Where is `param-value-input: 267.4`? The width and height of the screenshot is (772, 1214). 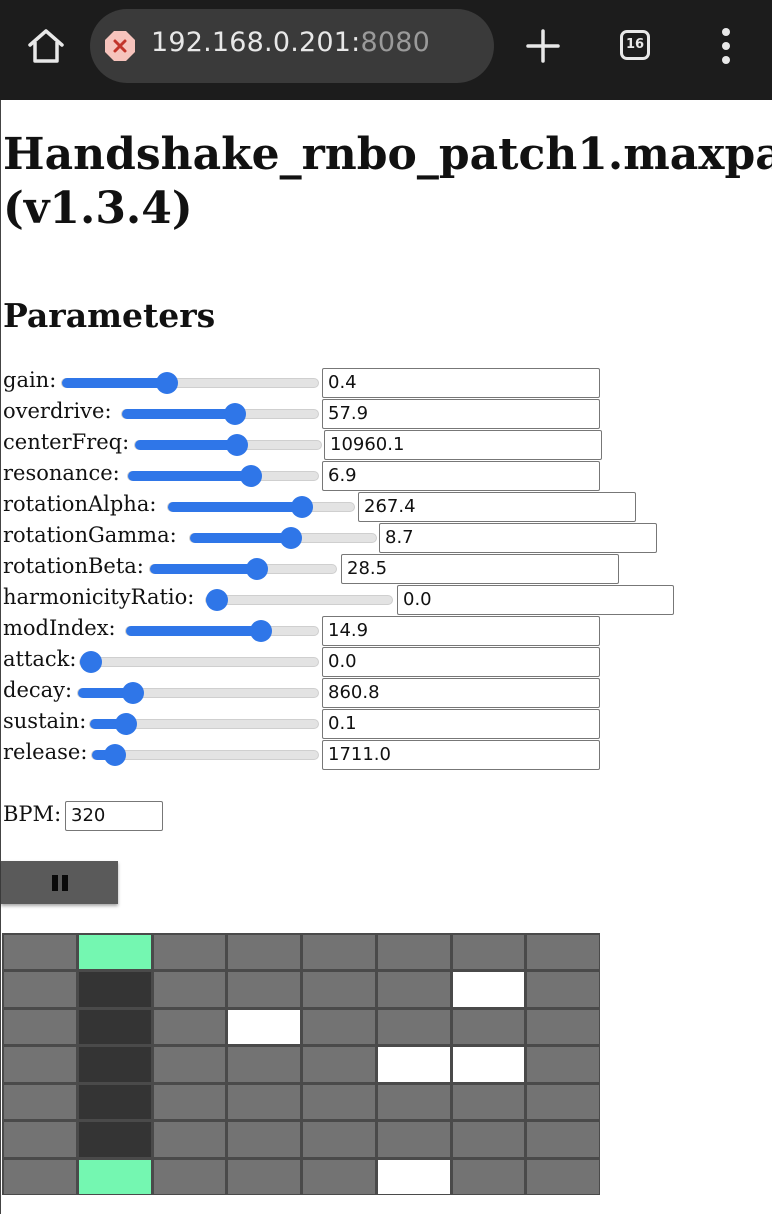 param-value-input: 267.4 is located at coordinates (497, 507).